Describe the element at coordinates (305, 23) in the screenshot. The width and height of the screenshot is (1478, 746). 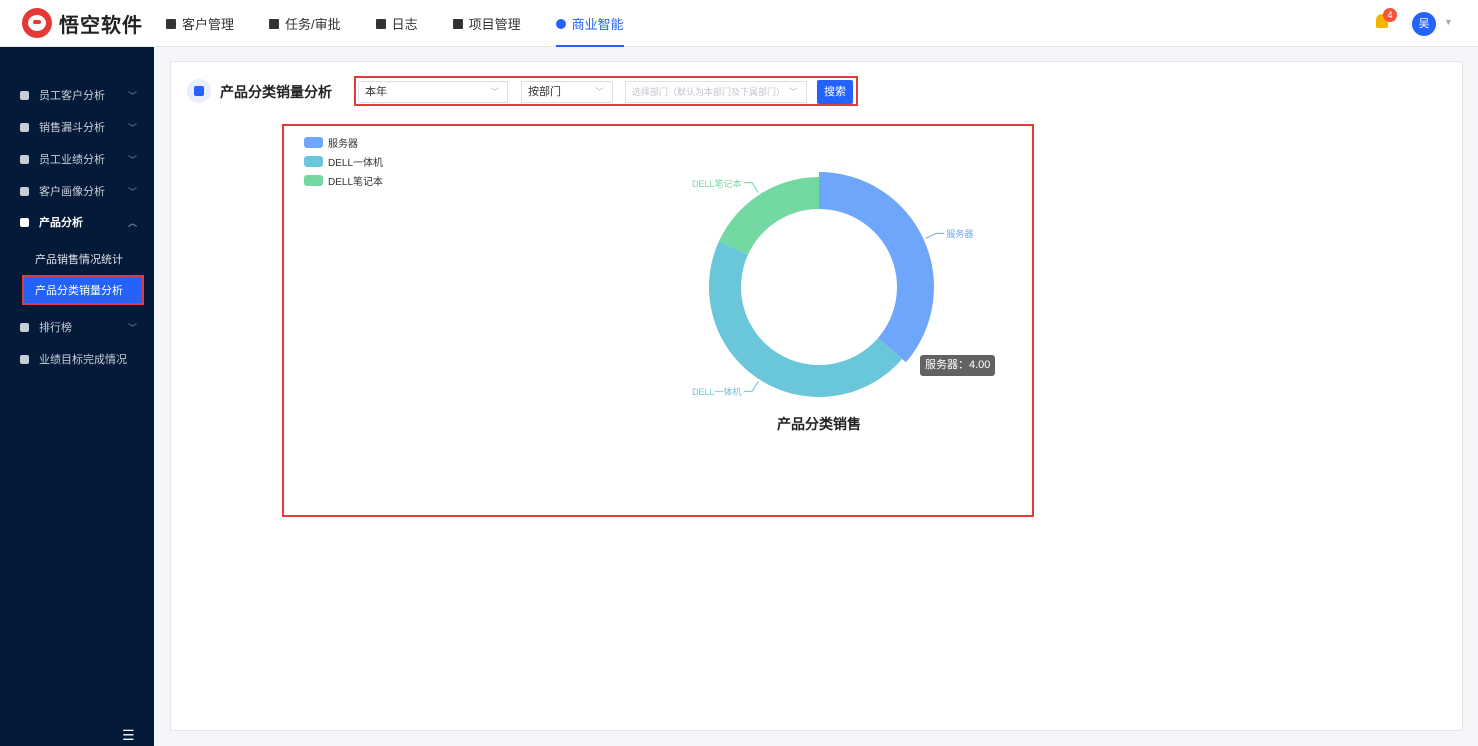
I see `nav-tasks-approval: 任务/审批` at that location.